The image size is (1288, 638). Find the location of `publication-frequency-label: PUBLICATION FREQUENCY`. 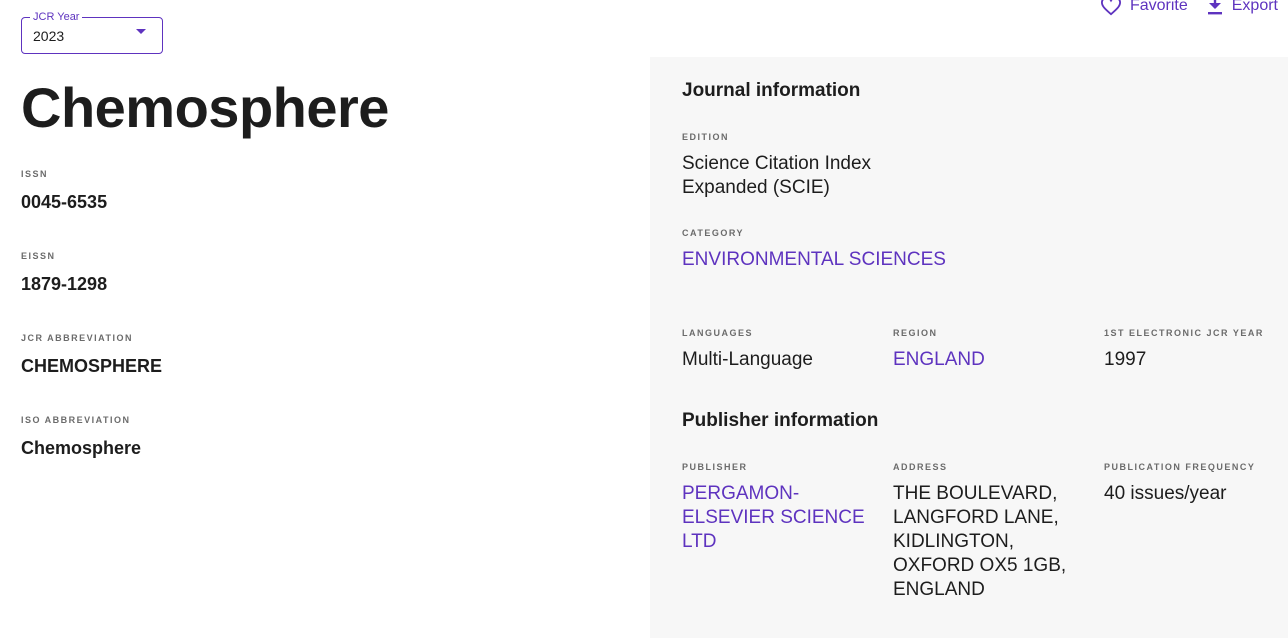

publication-frequency-label: PUBLICATION FREQUENCY is located at coordinates (1180, 467).